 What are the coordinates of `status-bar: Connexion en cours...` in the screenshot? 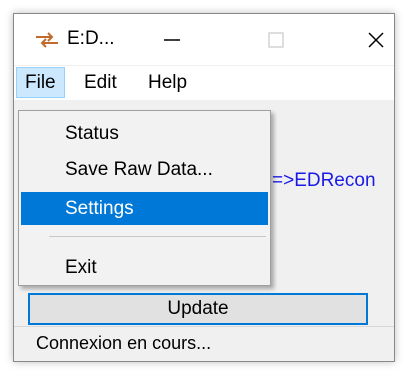 It's located at (204, 343).